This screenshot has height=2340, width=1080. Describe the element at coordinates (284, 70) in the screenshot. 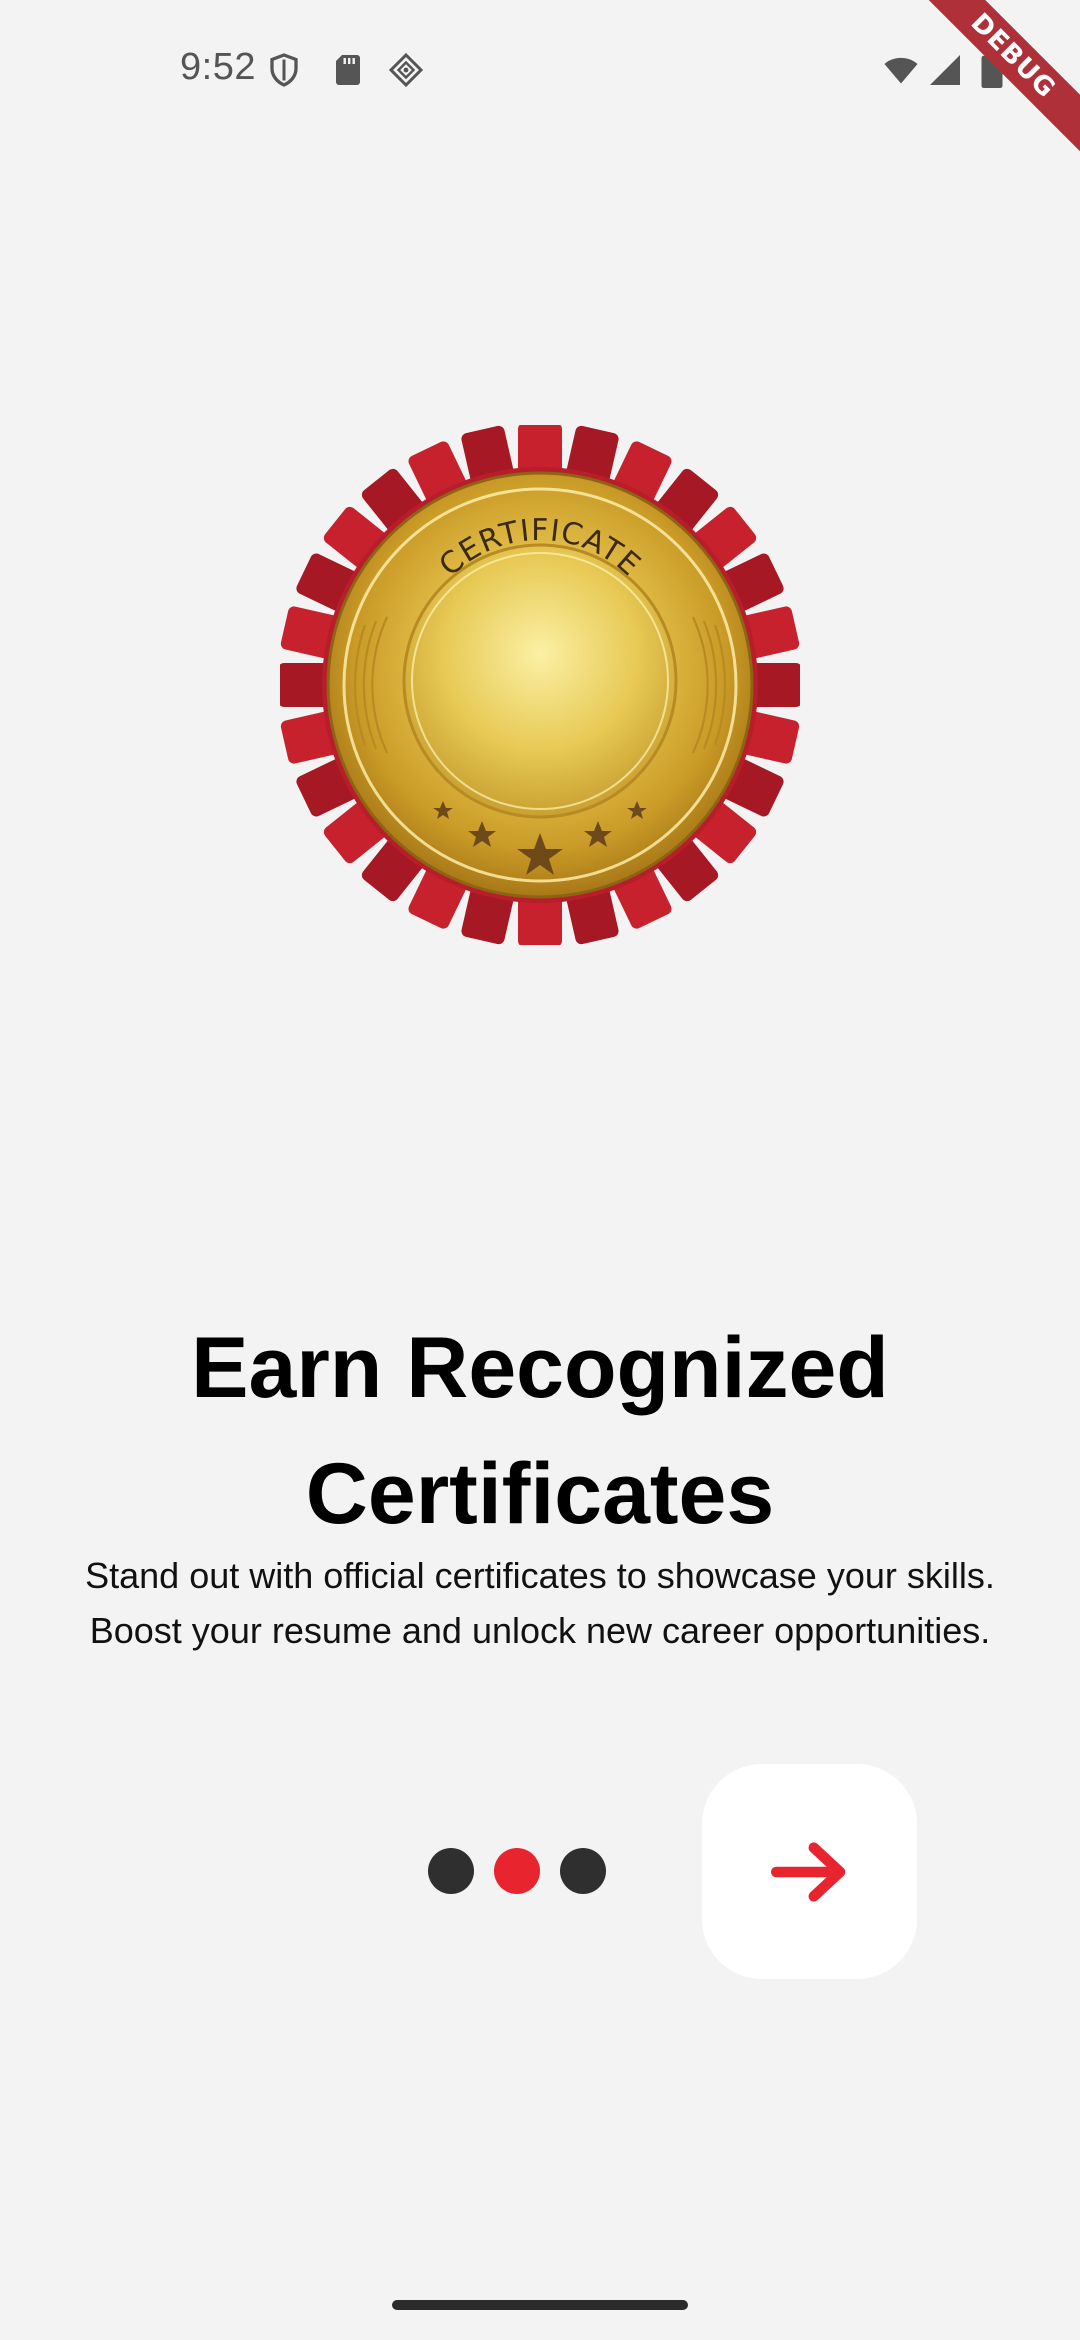

I see `shield-icon` at that location.